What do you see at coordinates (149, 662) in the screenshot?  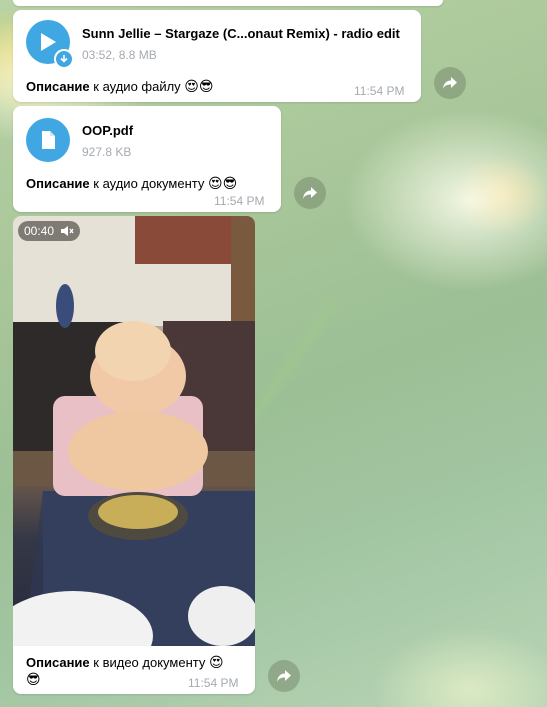 I see `caption-text: к видео документу` at bounding box center [149, 662].